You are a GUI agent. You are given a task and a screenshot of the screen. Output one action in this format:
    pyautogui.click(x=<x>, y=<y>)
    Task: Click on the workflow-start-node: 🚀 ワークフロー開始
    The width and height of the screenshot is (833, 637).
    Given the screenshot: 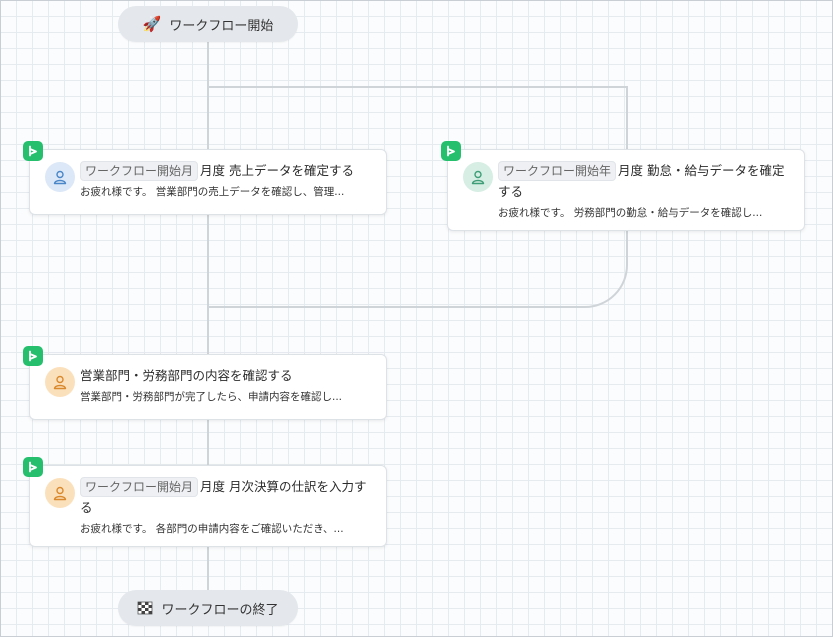 What is the action you would take?
    pyautogui.click(x=208, y=24)
    